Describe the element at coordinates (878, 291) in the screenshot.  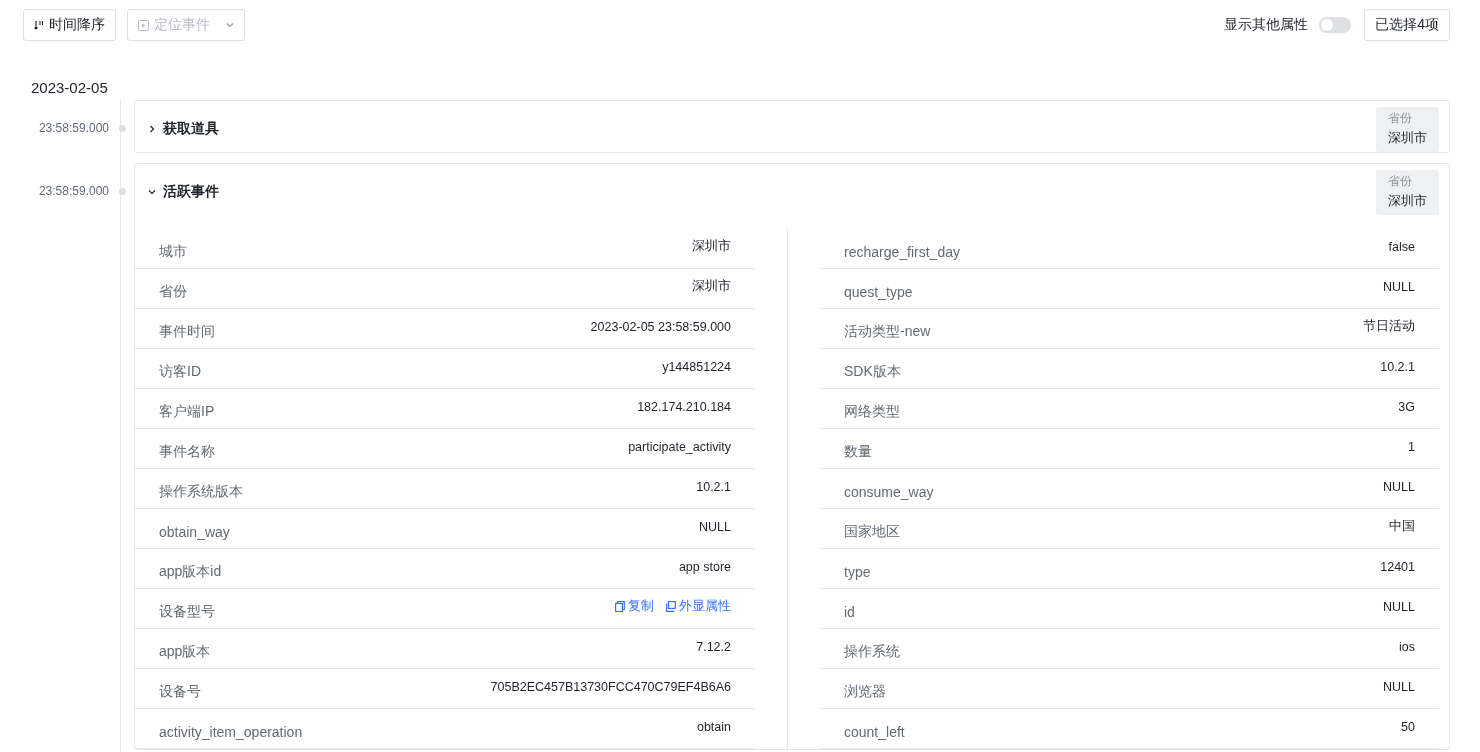
I see `property-name: quest_type` at that location.